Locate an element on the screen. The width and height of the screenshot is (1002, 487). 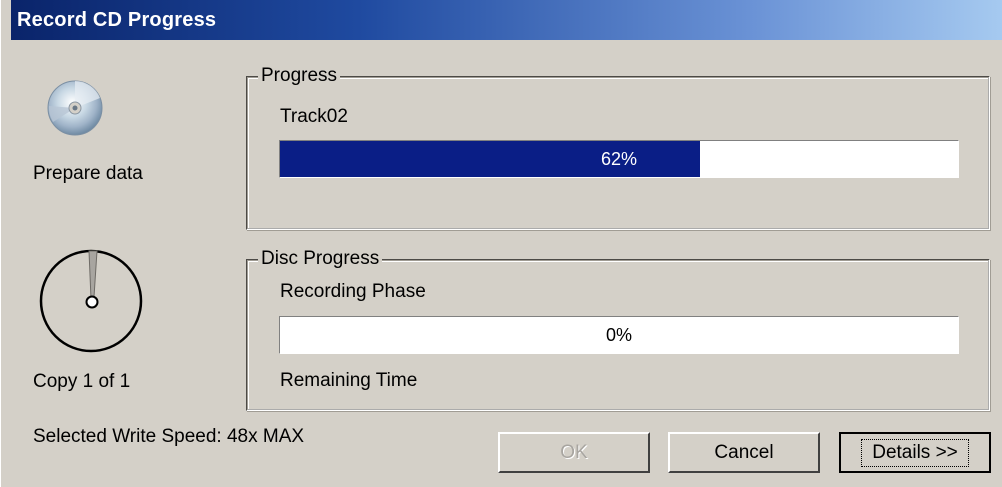
track-label: Track02 is located at coordinates (314, 116).